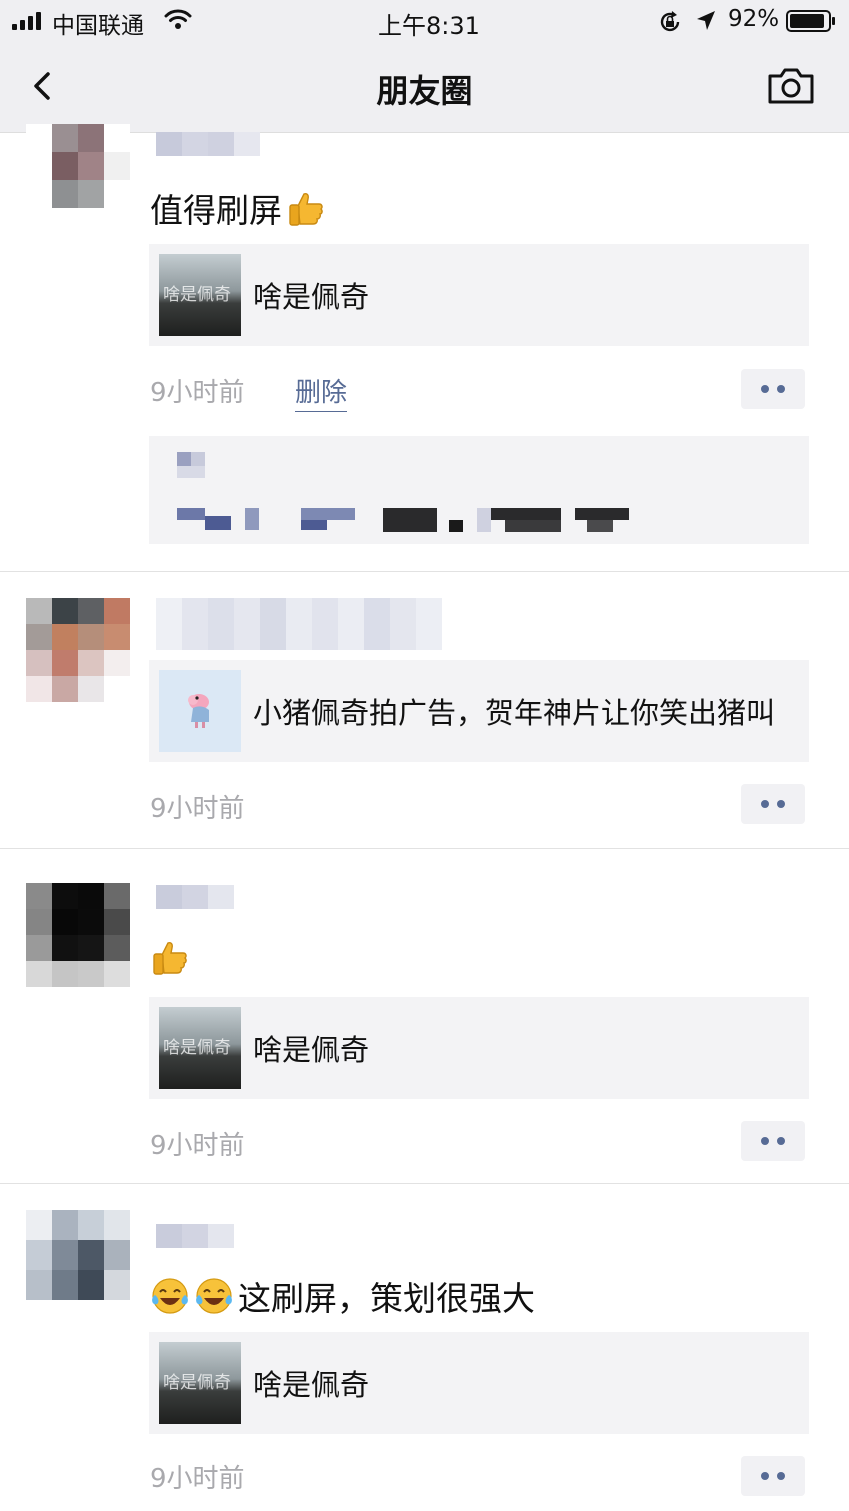 The image size is (849, 1511). I want to click on signal-icon, so click(29, 21).